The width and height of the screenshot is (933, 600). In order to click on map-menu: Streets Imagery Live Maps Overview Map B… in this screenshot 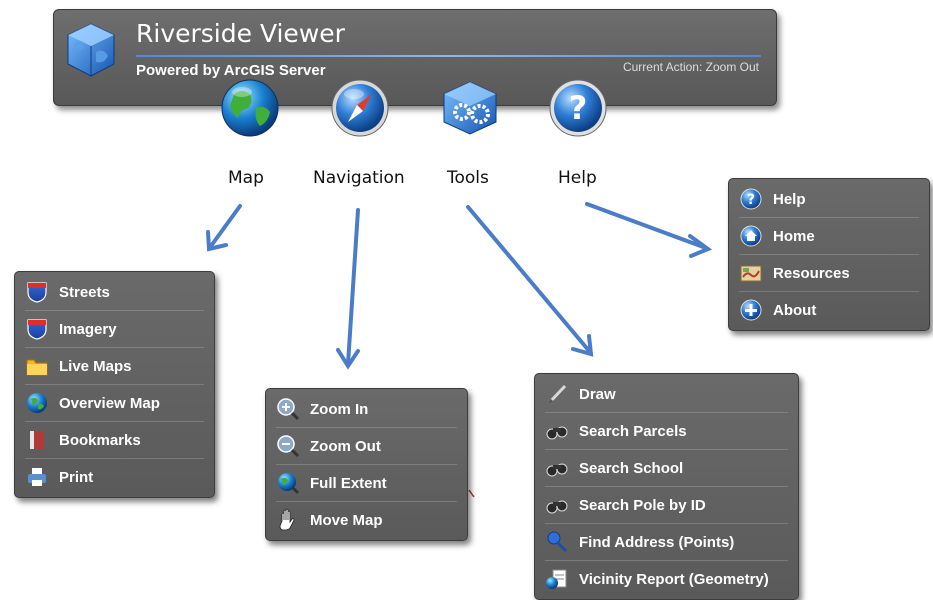, I will do `click(114, 384)`.